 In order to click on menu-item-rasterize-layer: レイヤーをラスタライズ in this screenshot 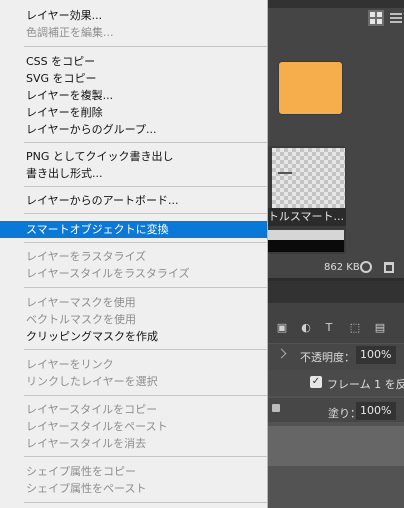, I will do `click(86, 256)`.